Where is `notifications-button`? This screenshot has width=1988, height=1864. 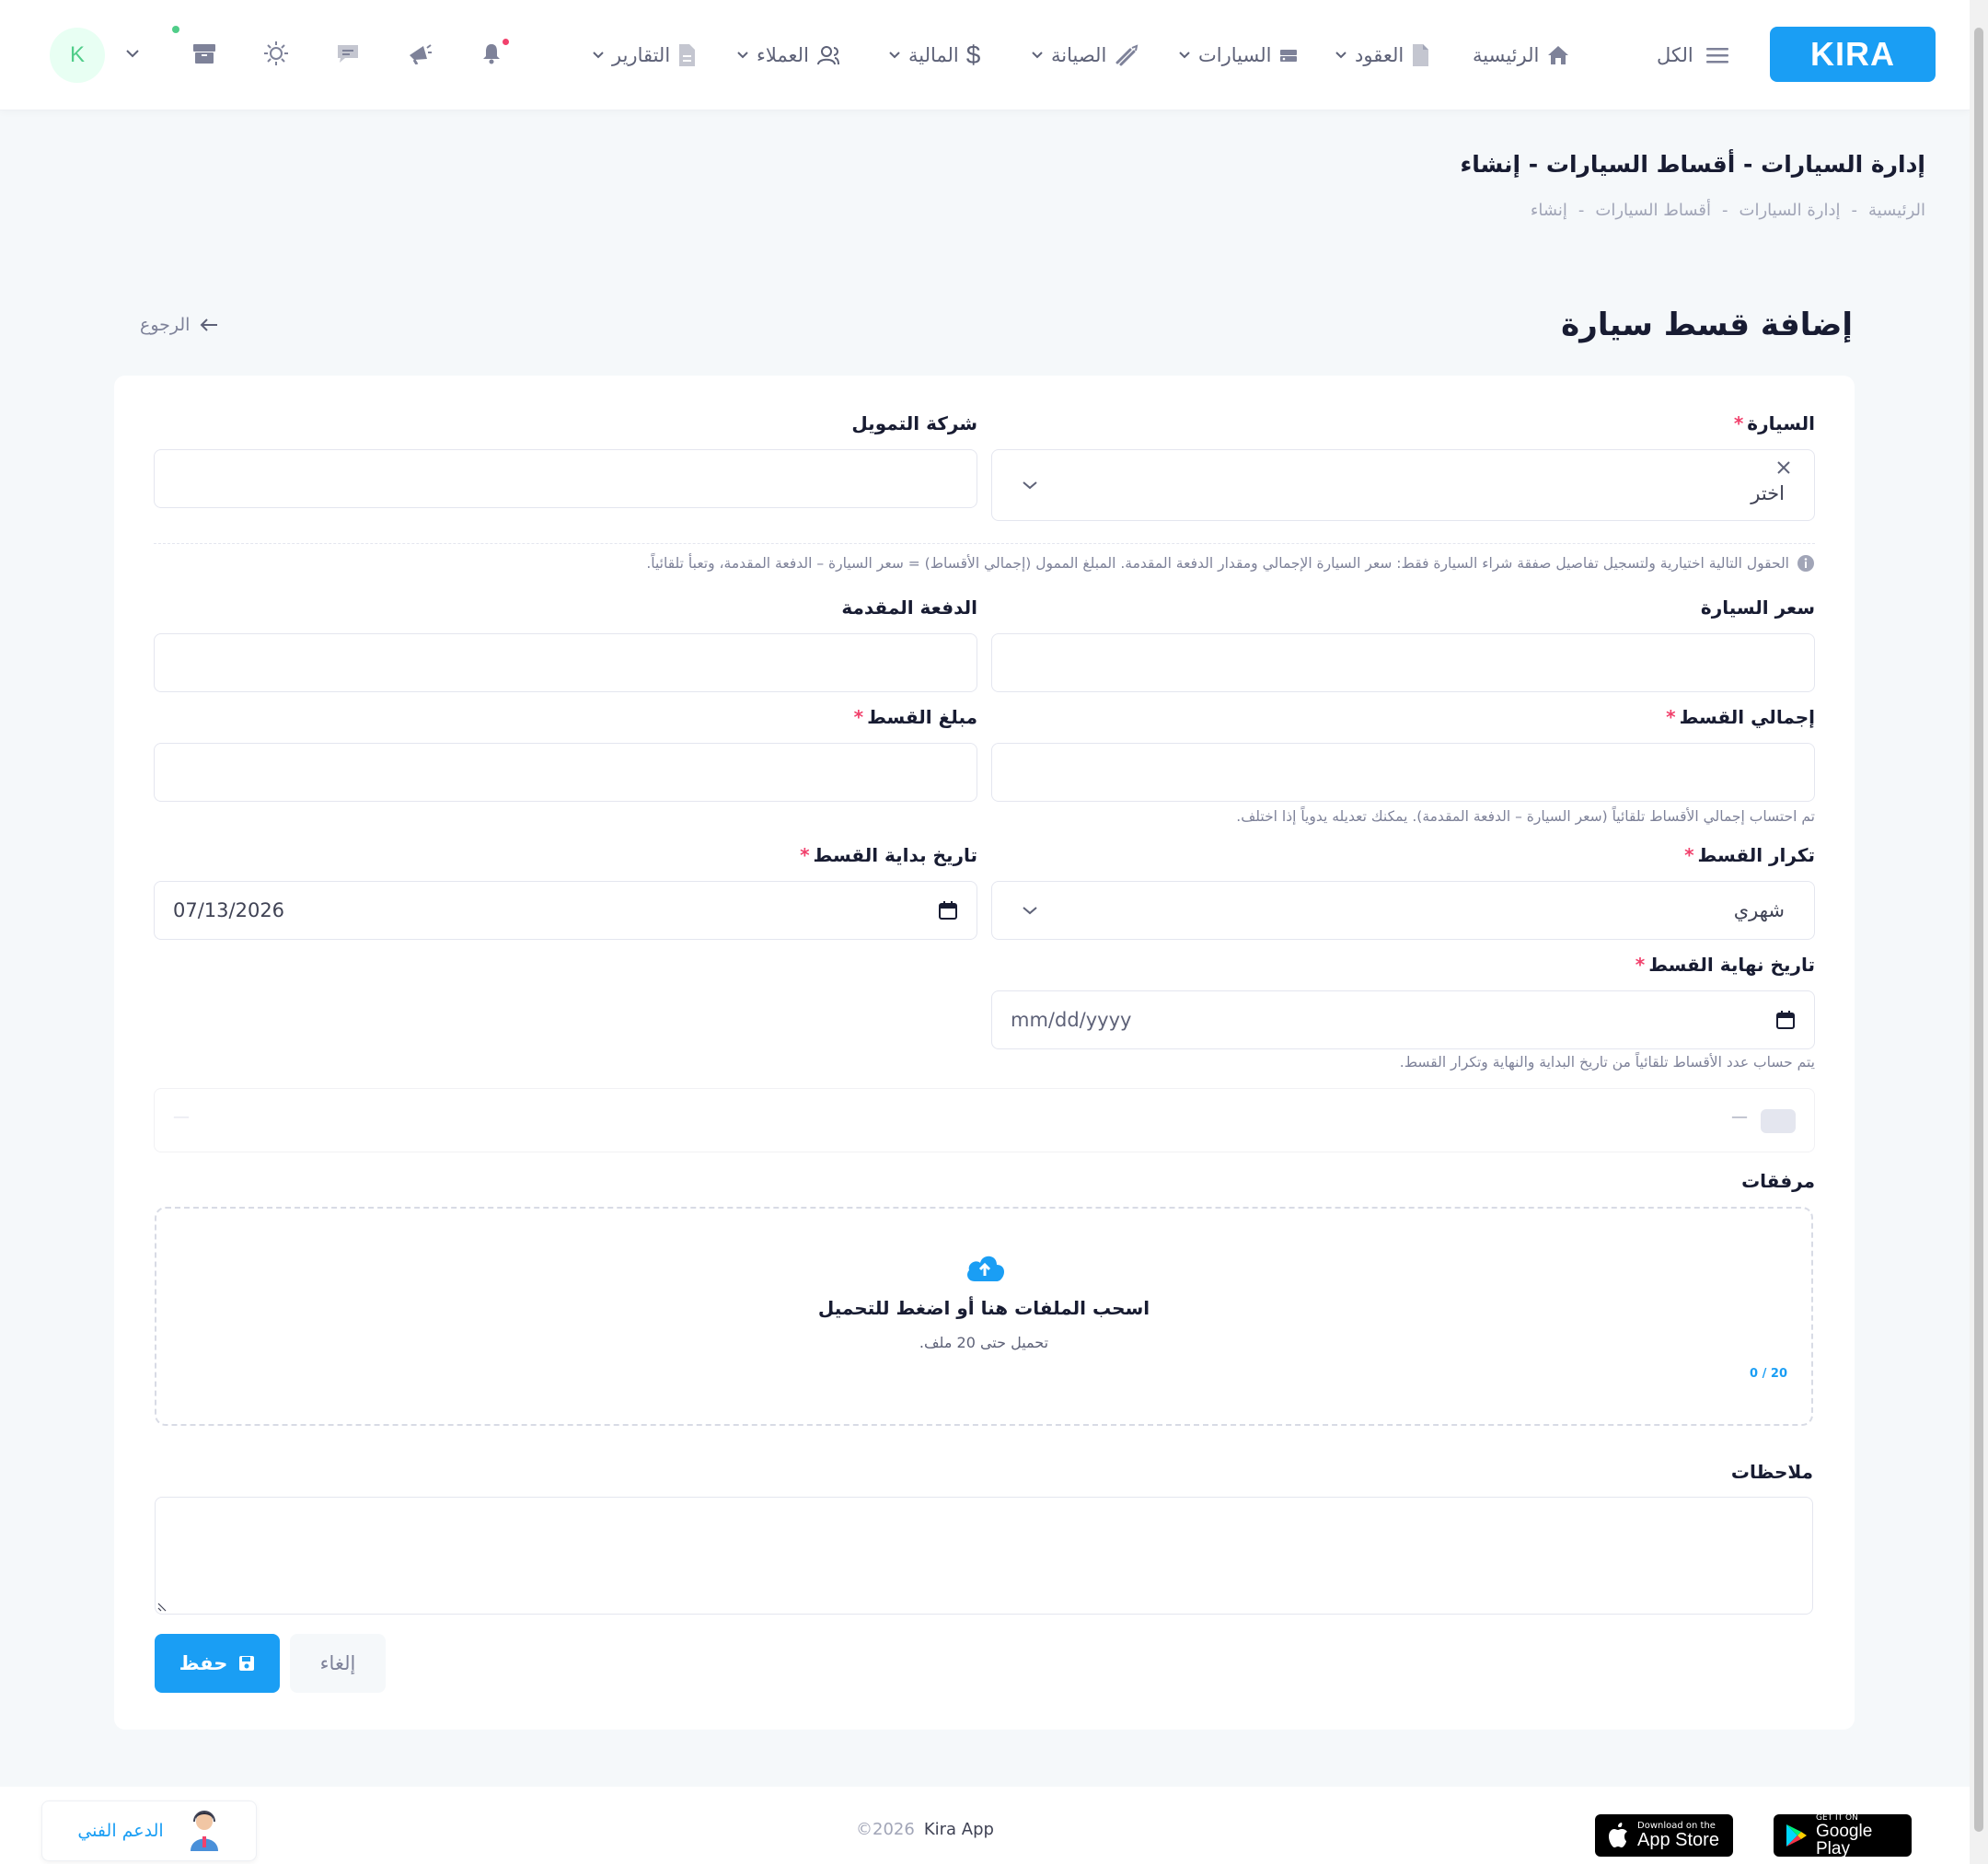 notifications-button is located at coordinates (492, 54).